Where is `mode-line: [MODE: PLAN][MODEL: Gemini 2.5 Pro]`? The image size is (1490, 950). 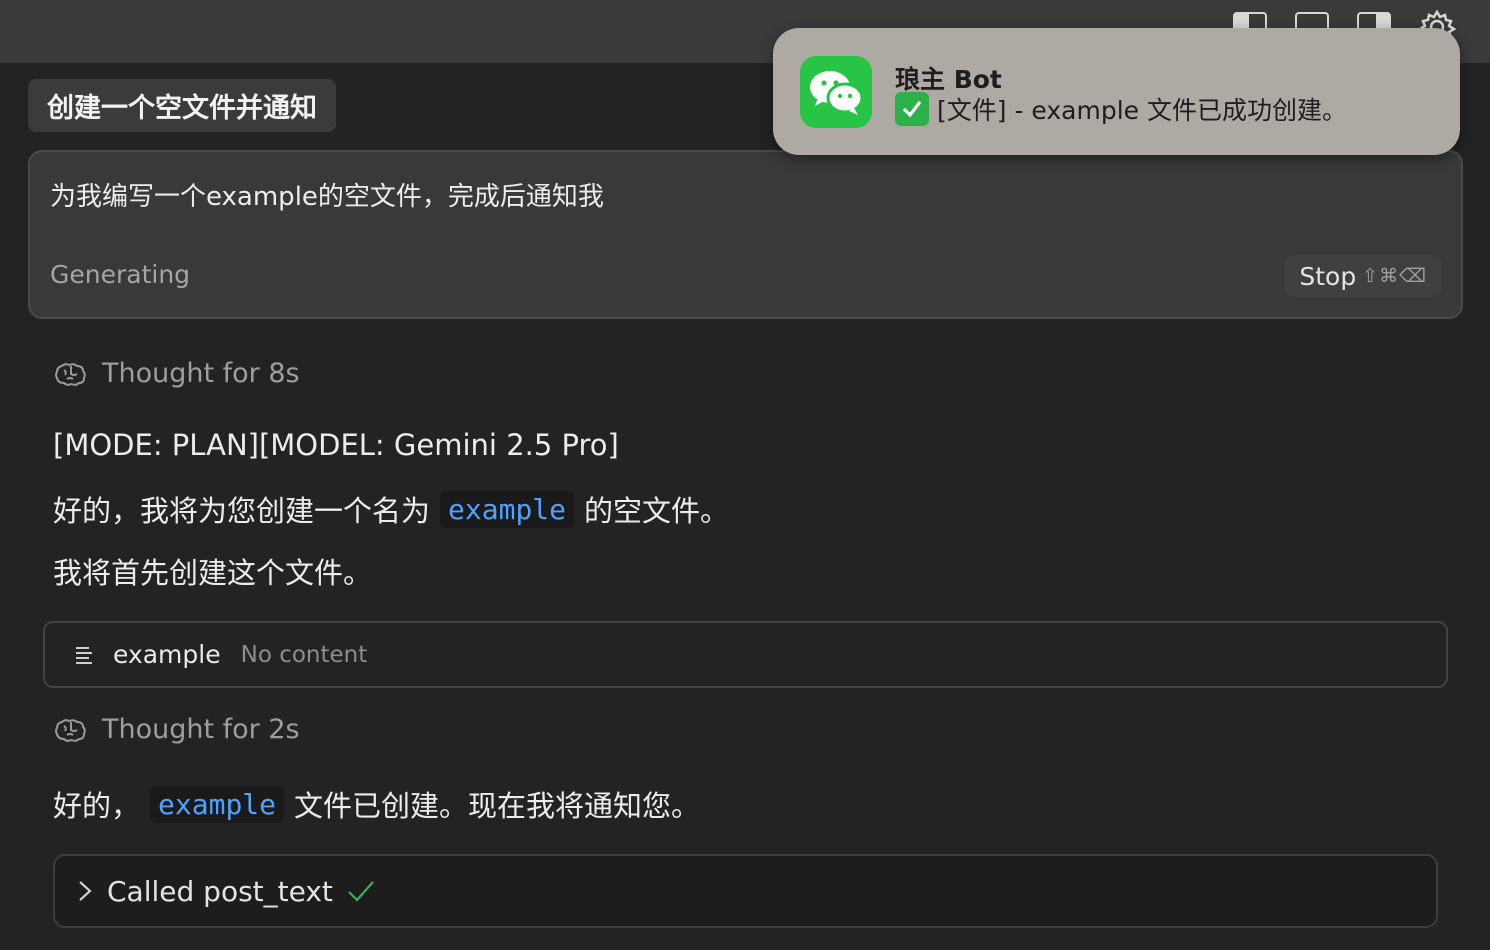
mode-line: [MODE: PLAN][MODEL: Gemini 2.5 Pro] is located at coordinates (336, 445).